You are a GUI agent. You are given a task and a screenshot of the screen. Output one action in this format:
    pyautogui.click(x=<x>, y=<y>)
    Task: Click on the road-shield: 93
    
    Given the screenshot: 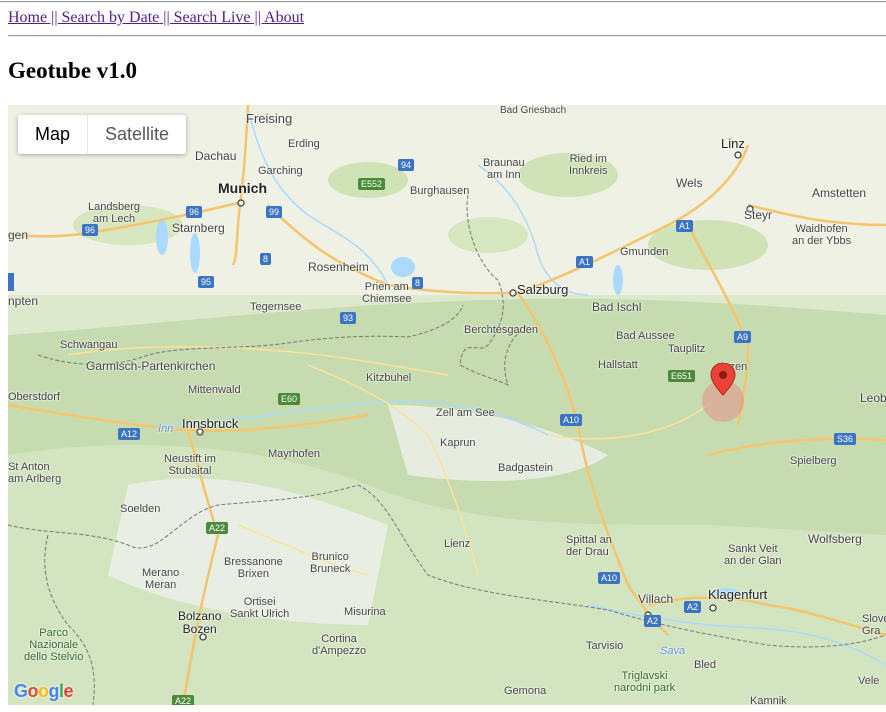 What is the action you would take?
    pyautogui.click(x=348, y=318)
    